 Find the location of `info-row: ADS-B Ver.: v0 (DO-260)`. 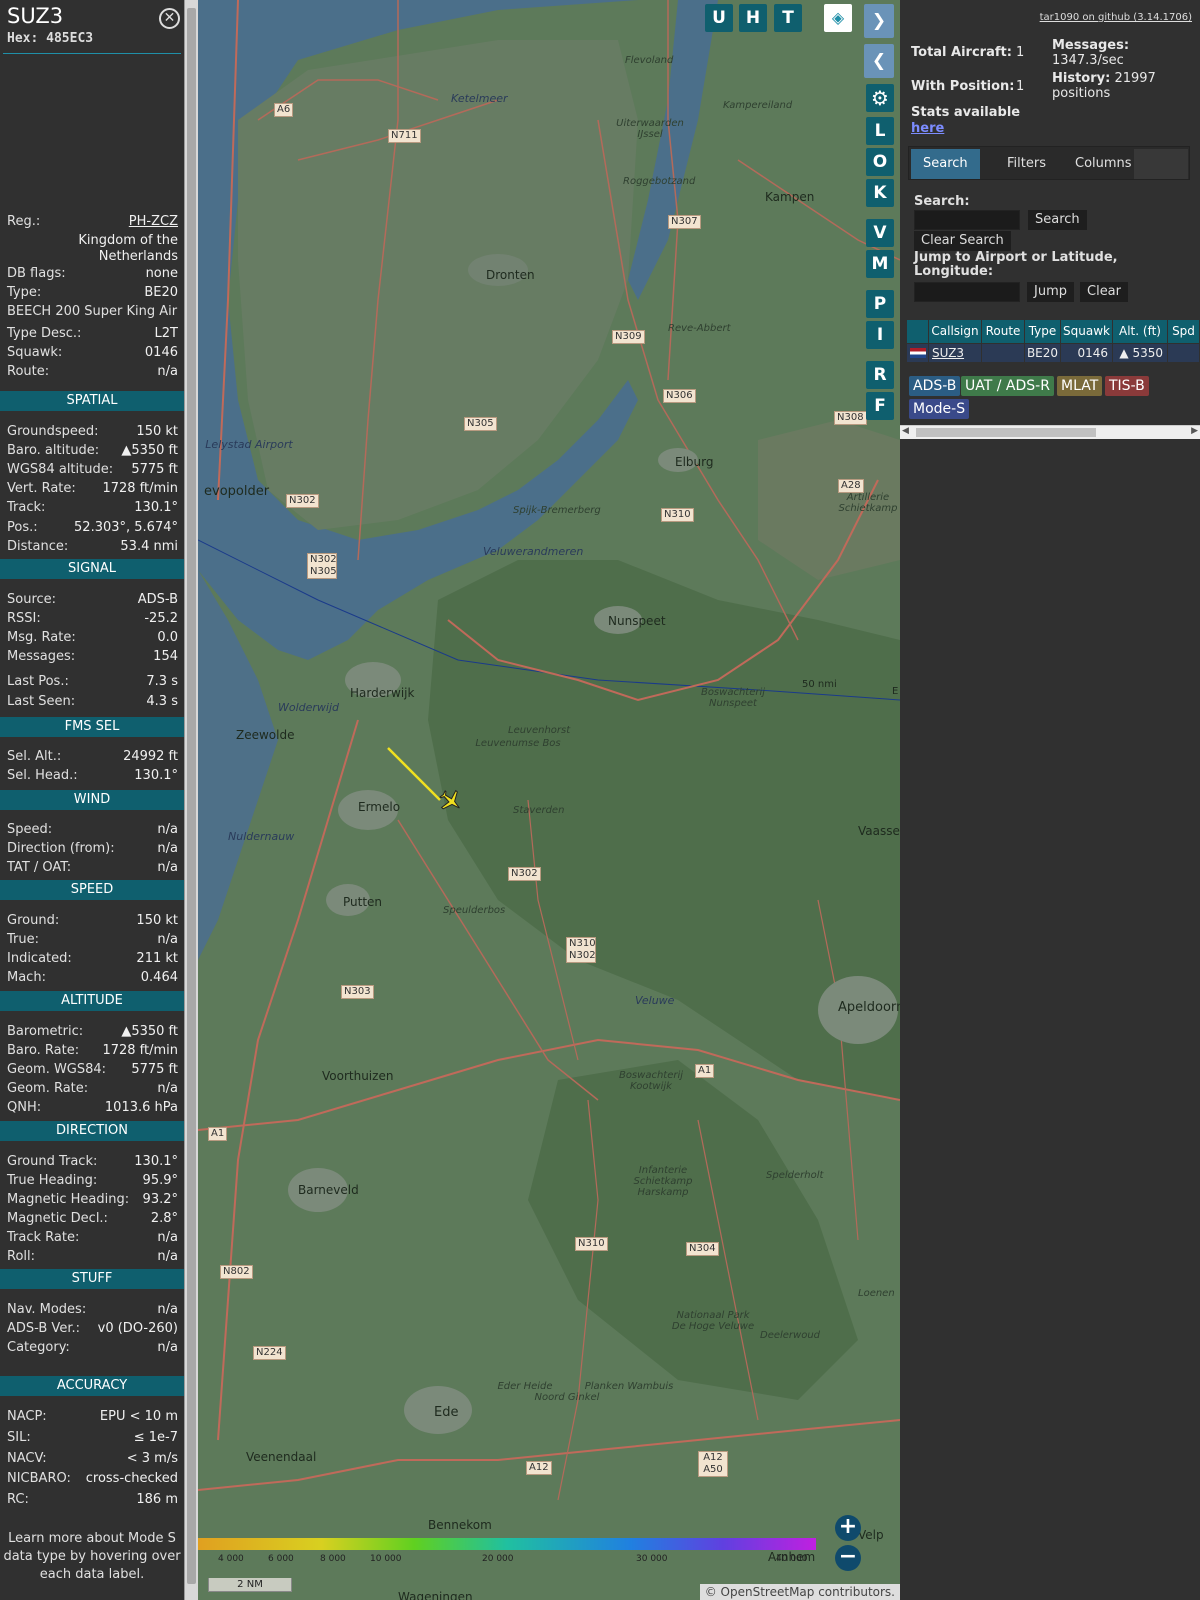

info-row: ADS-B Ver.: v0 (DO-260) is located at coordinates (92, 1329).